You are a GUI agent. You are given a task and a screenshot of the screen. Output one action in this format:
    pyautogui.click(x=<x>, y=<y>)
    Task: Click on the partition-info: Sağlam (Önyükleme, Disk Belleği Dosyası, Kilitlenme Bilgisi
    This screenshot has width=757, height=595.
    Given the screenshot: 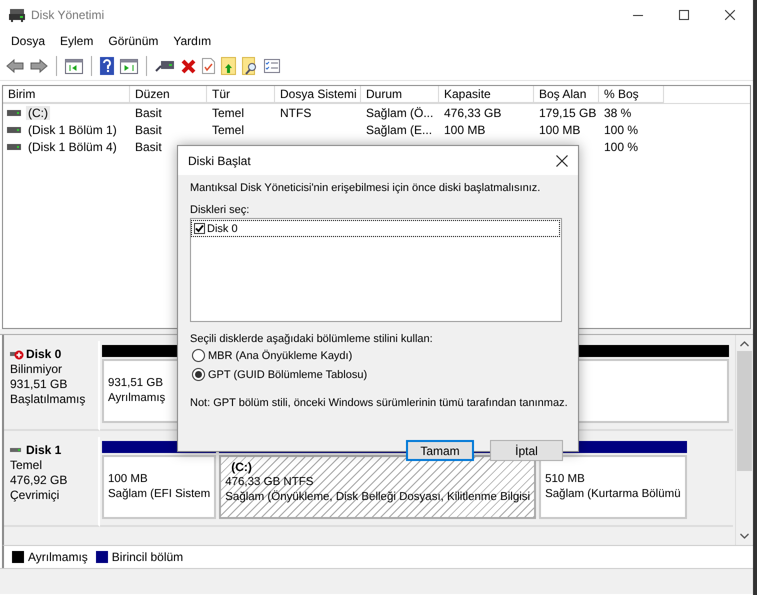 What is the action you would take?
    pyautogui.click(x=377, y=497)
    